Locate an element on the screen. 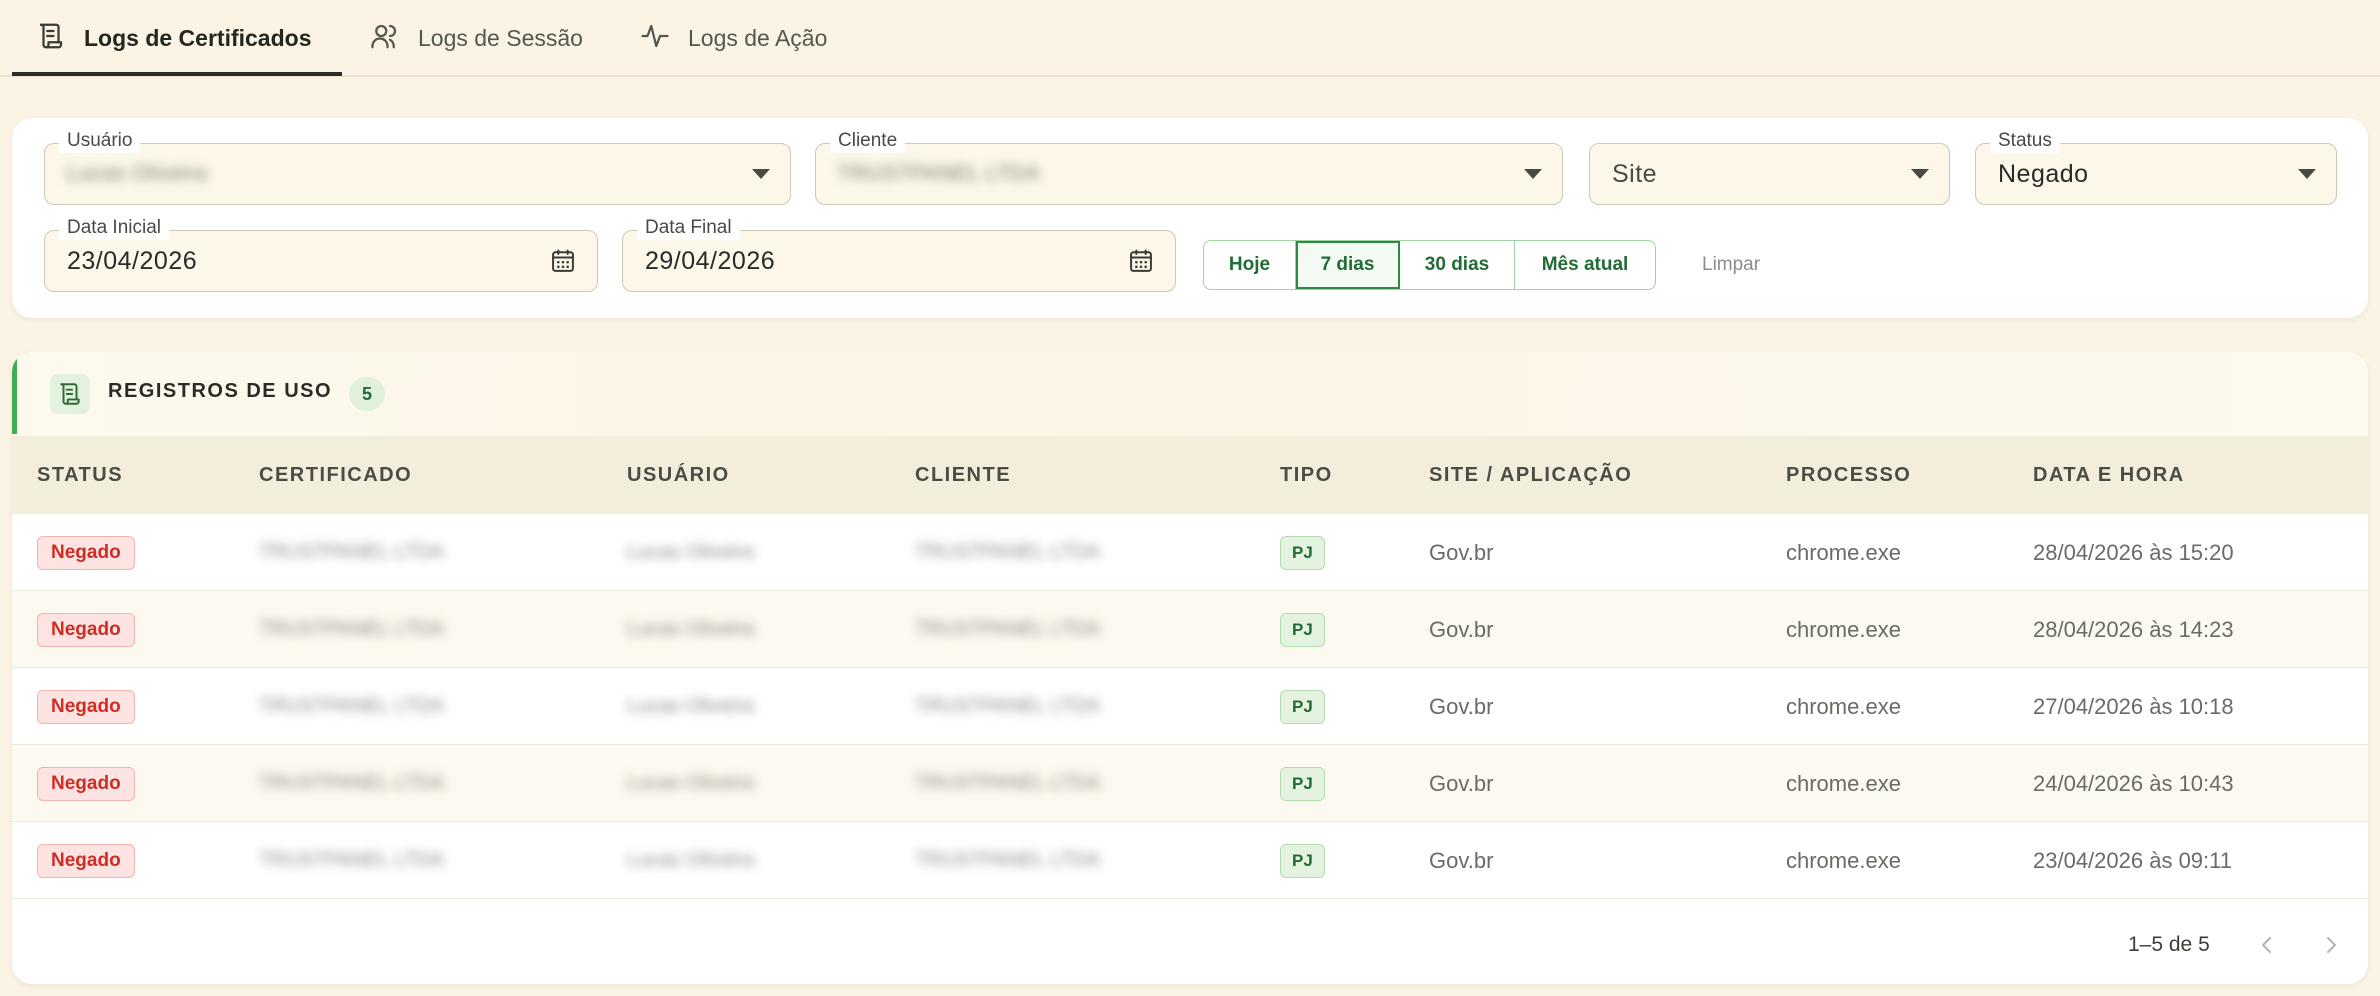  cliente-select: Cliente TRUSTPANEL LTDA is located at coordinates (1189, 167).